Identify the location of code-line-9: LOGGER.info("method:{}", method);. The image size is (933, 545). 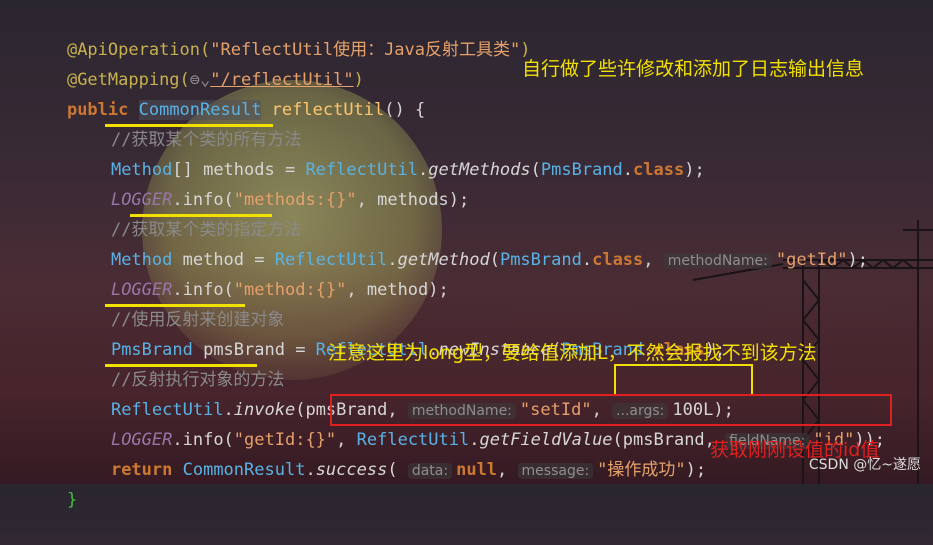
(259, 272).